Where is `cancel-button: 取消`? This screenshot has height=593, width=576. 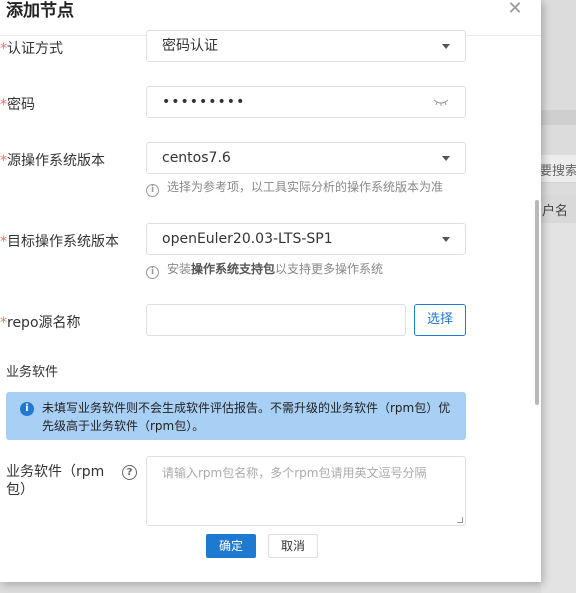
cancel-button: 取消 is located at coordinates (293, 546).